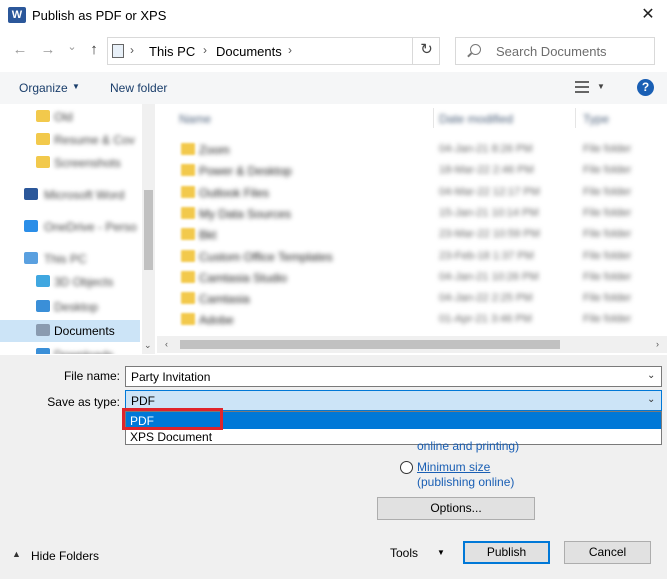 The image size is (667, 579). Describe the element at coordinates (415, 149) in the screenshot. I see `file-row: Zoom 04-Jan-21 8:26 PM File folder` at that location.